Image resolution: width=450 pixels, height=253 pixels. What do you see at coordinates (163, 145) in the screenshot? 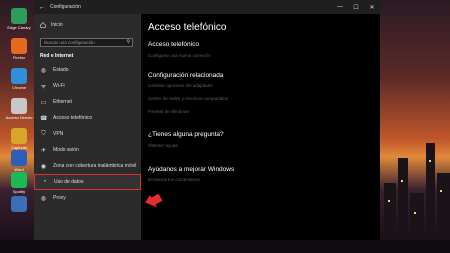
I see `get-help-link: Obtener ayuda` at bounding box center [163, 145].